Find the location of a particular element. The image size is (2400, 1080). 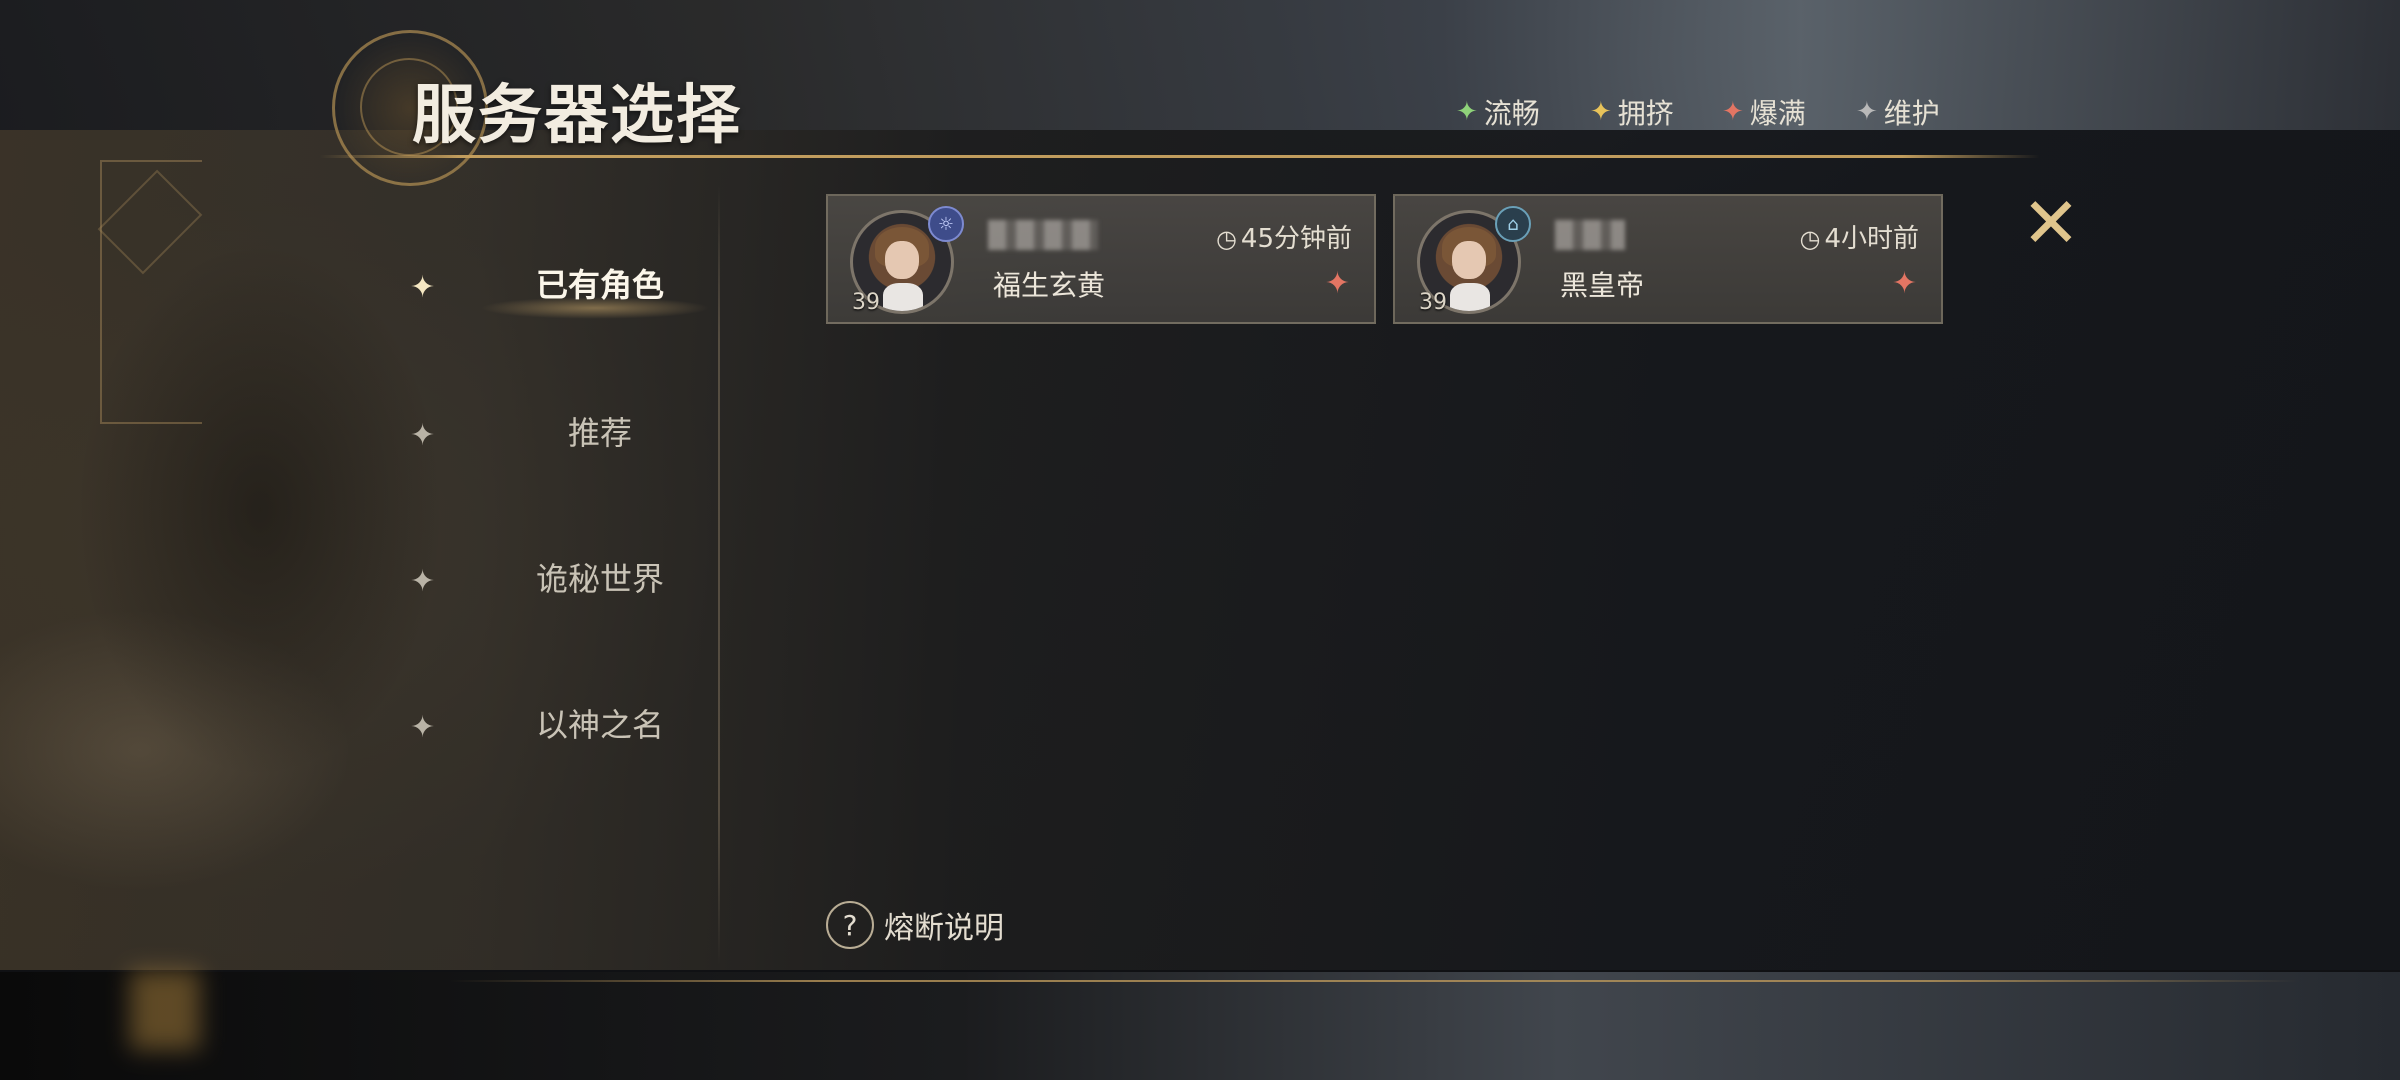

bottom-gold-line is located at coordinates (1375, 981).